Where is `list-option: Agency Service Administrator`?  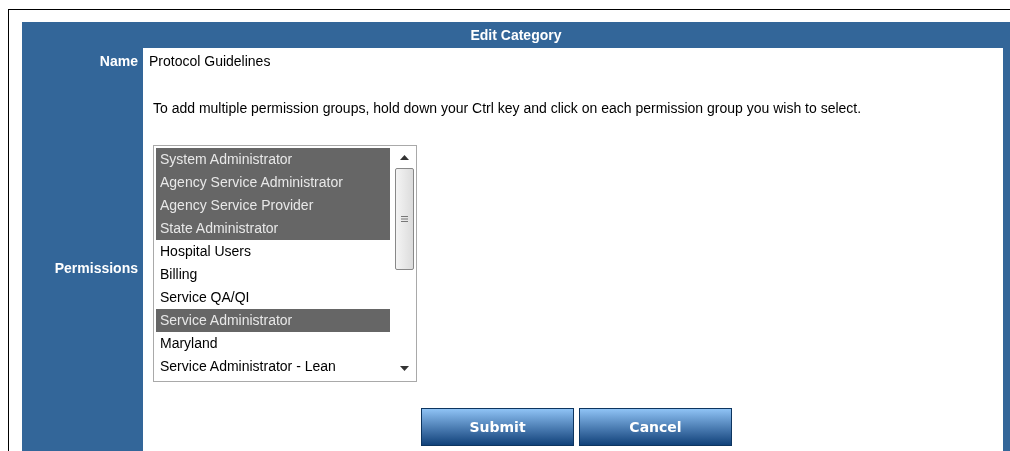
list-option: Agency Service Administrator is located at coordinates (273, 182).